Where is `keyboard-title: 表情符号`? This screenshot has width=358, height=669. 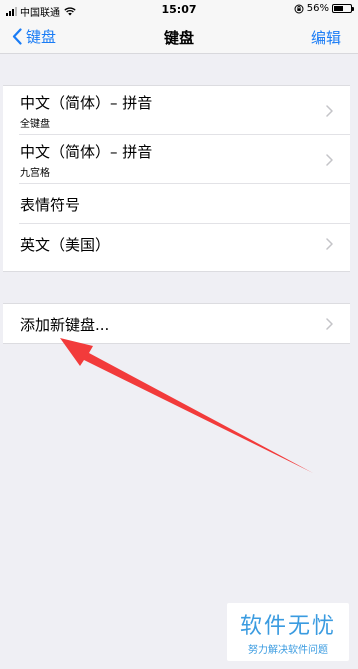 keyboard-title: 表情符号 is located at coordinates (50, 205).